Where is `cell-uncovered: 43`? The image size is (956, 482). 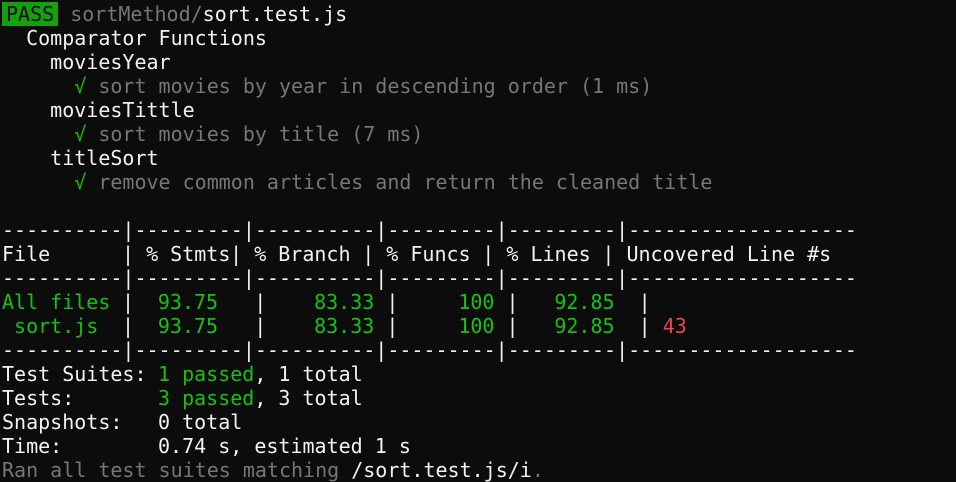 cell-uncovered: 43 is located at coordinates (674, 326).